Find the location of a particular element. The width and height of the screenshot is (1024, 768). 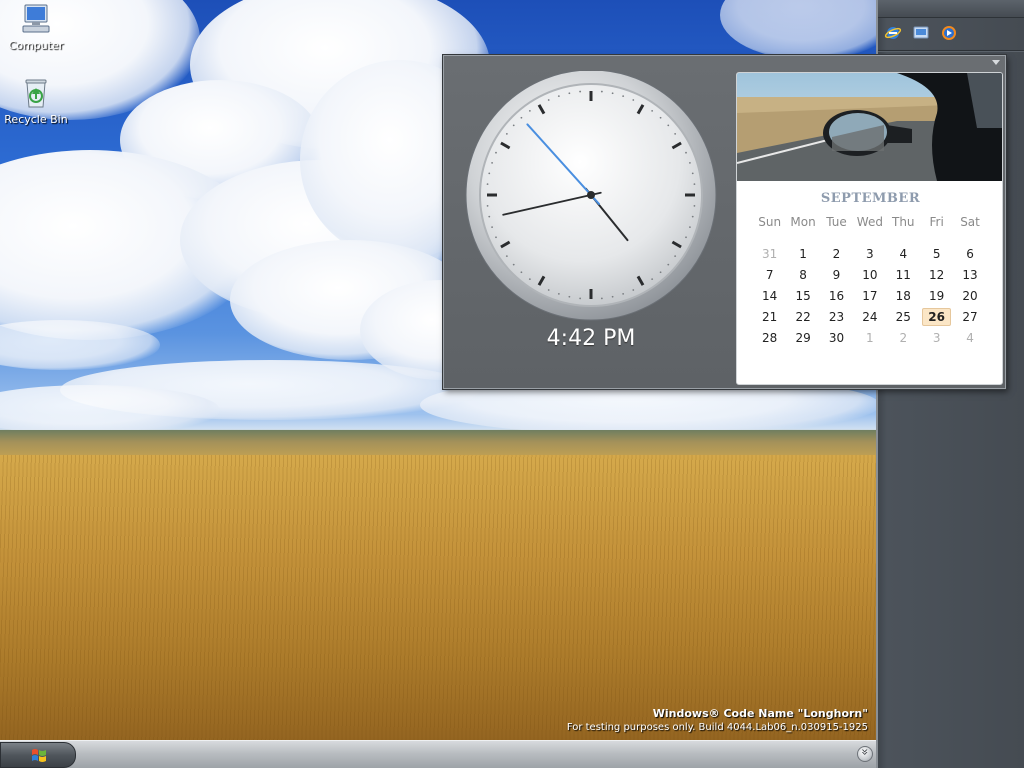

calendar-day: 6 is located at coordinates (969, 254).